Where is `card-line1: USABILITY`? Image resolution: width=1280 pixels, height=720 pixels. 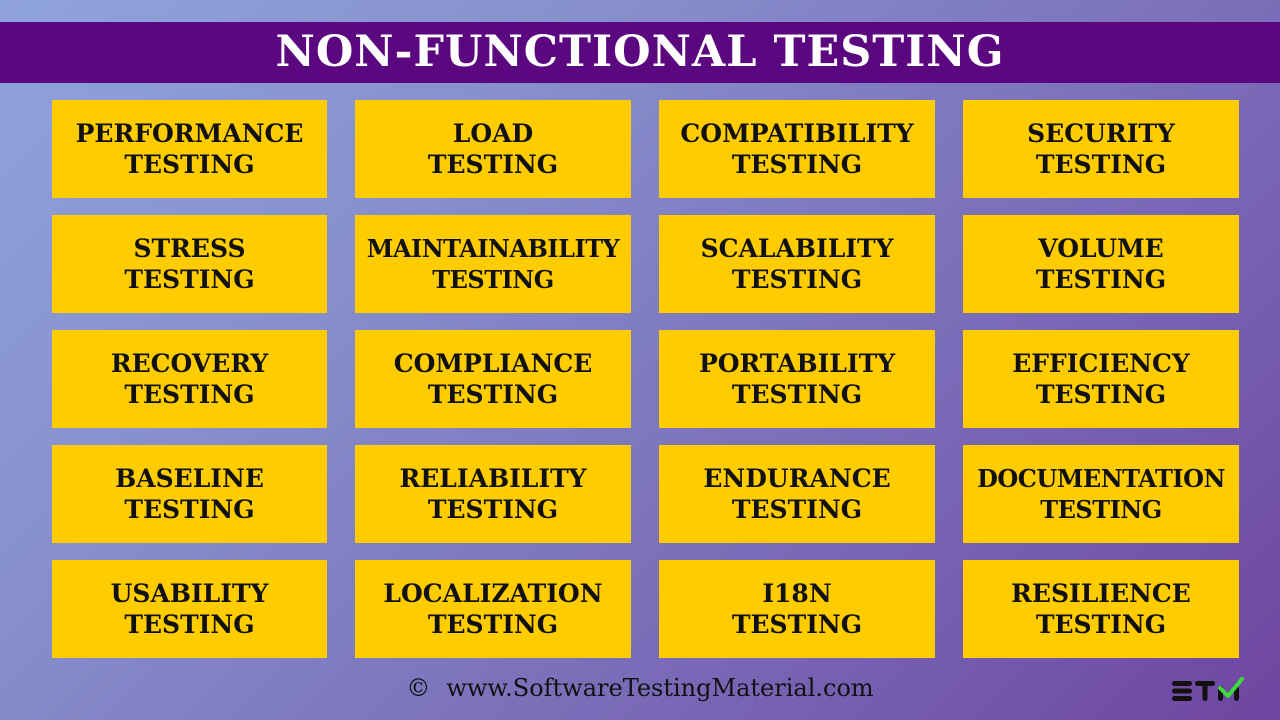 card-line1: USABILITY is located at coordinates (189, 593).